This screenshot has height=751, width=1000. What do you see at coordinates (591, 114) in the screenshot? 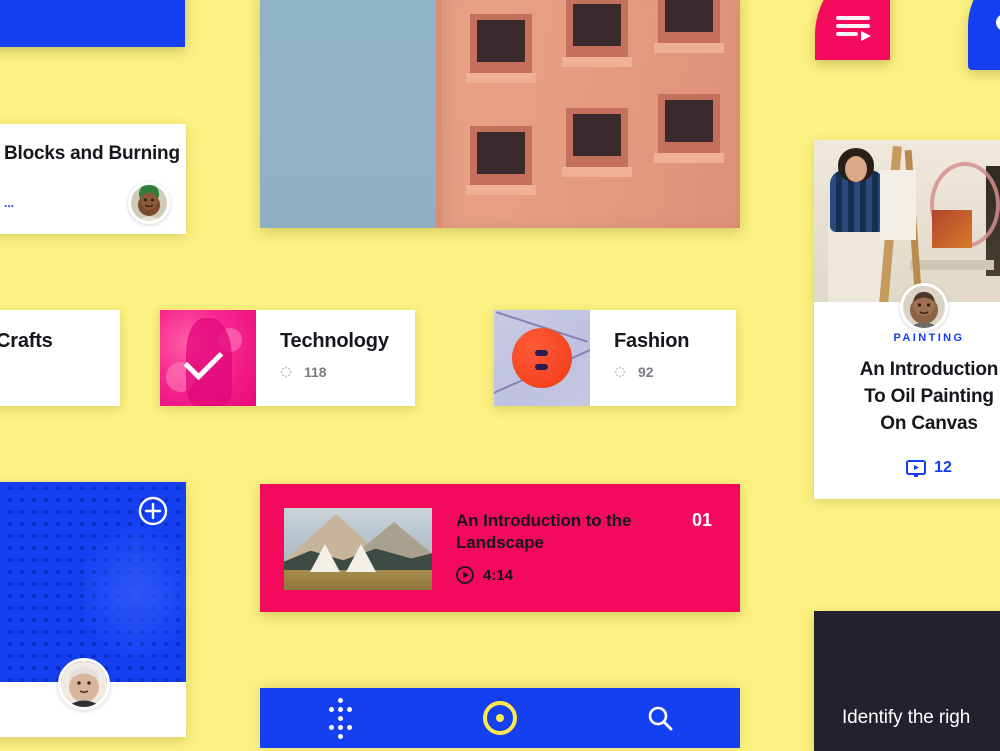
I see `hero-building-facade` at bounding box center [591, 114].